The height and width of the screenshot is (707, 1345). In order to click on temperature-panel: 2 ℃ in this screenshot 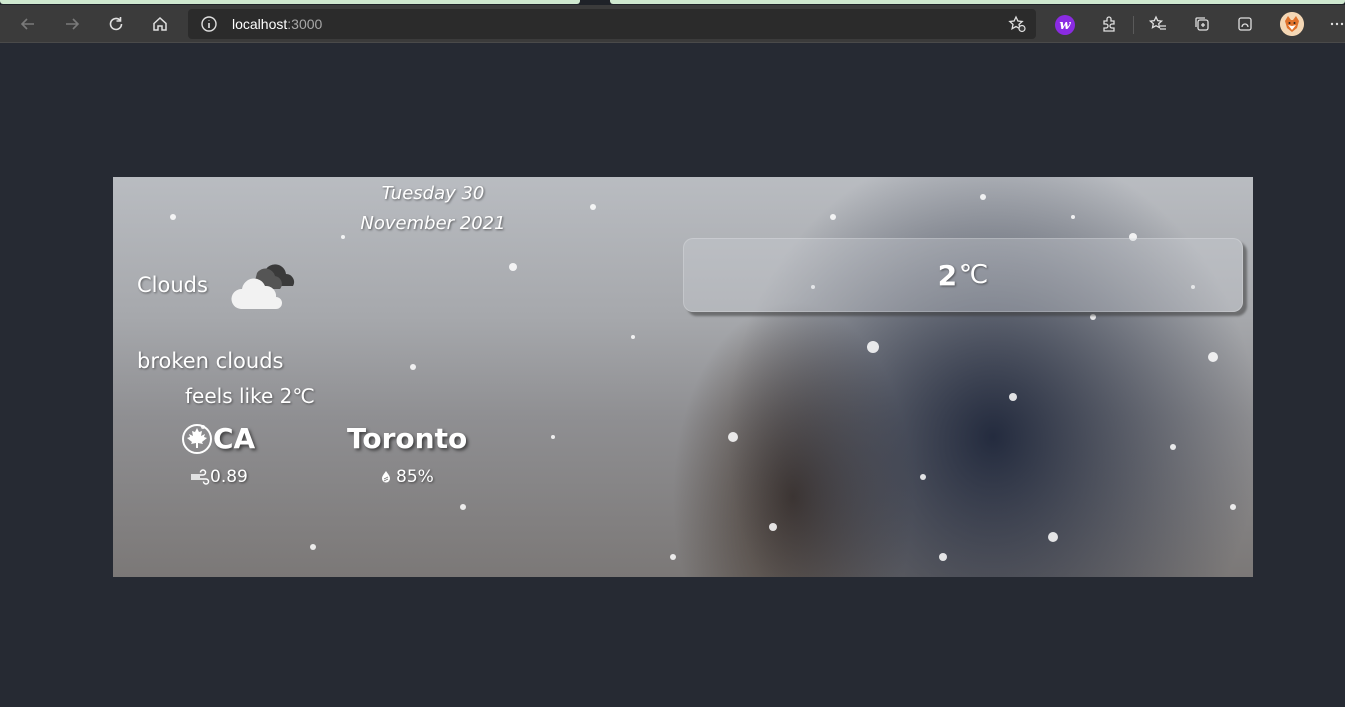, I will do `click(963, 275)`.